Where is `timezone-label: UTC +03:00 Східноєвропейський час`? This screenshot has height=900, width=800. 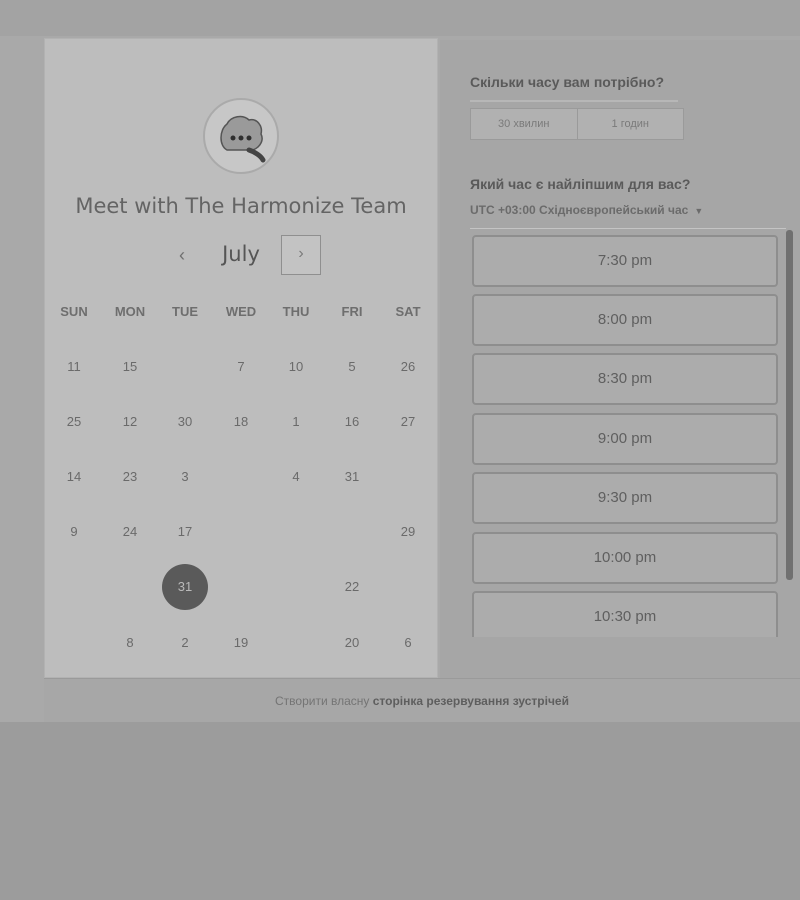 timezone-label: UTC +03:00 Східноєвропейський час is located at coordinates (579, 210).